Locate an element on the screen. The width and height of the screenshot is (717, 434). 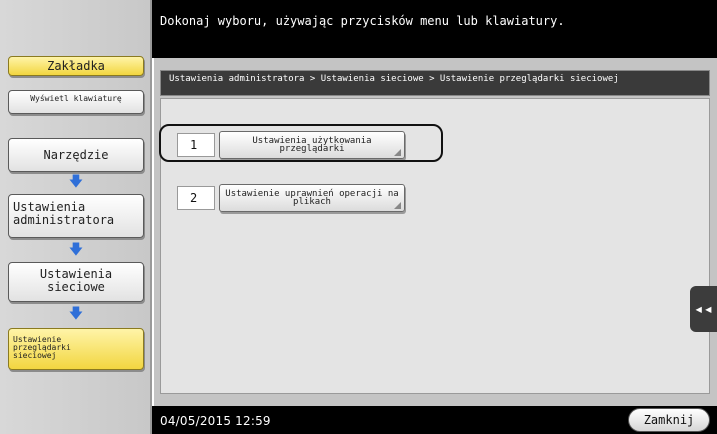
sidebar-step-web-browser-settings: Ustawienie przeglądarki sieciowej is located at coordinates (76, 349).